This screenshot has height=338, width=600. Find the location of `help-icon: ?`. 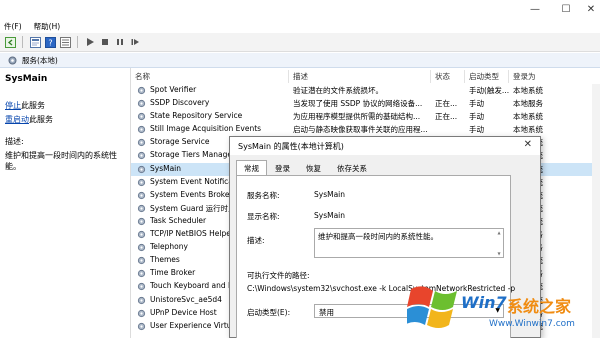

help-icon: ? is located at coordinates (50, 42).